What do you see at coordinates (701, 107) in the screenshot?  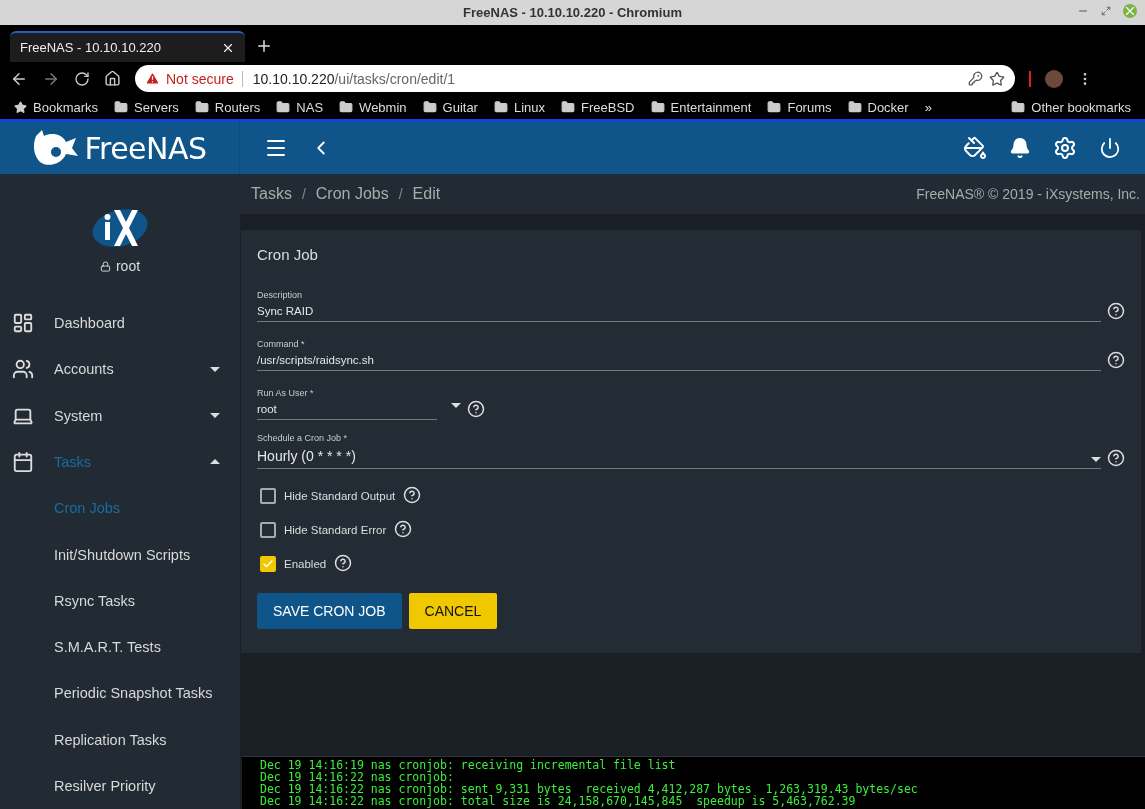 I see `bookmark: Entertainment` at bounding box center [701, 107].